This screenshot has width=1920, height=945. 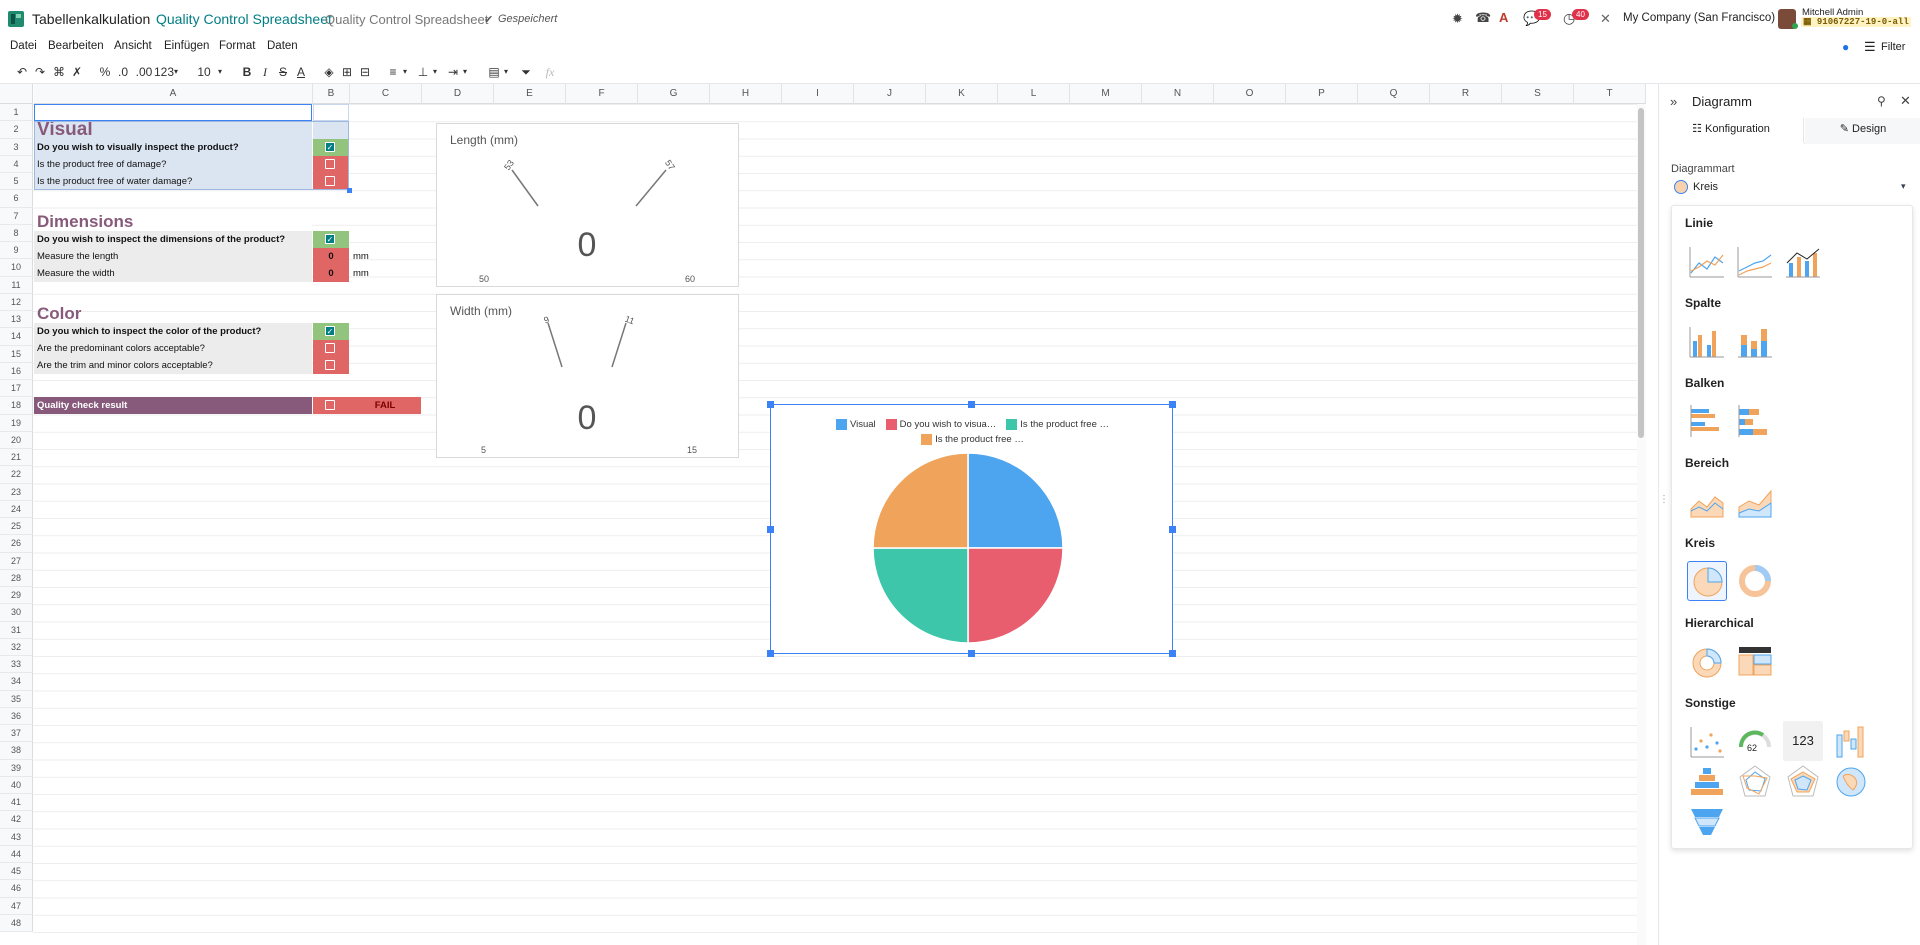 I want to click on column-header-s: S, so click(x=1538, y=94).